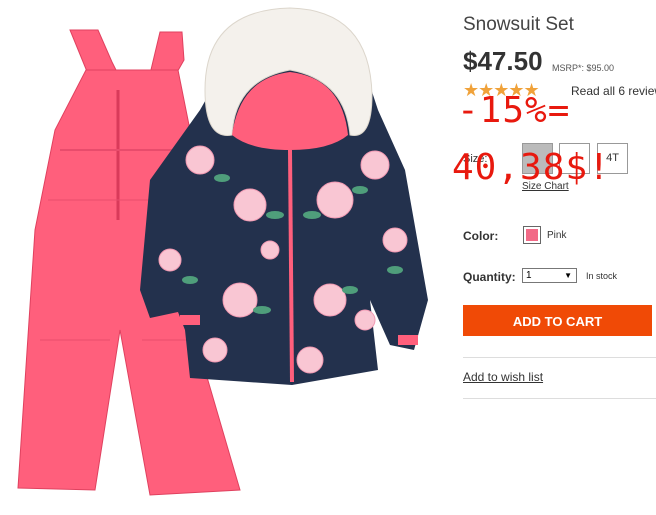 The image size is (656, 515). I want to click on color-swatch-pink, so click(532, 235).